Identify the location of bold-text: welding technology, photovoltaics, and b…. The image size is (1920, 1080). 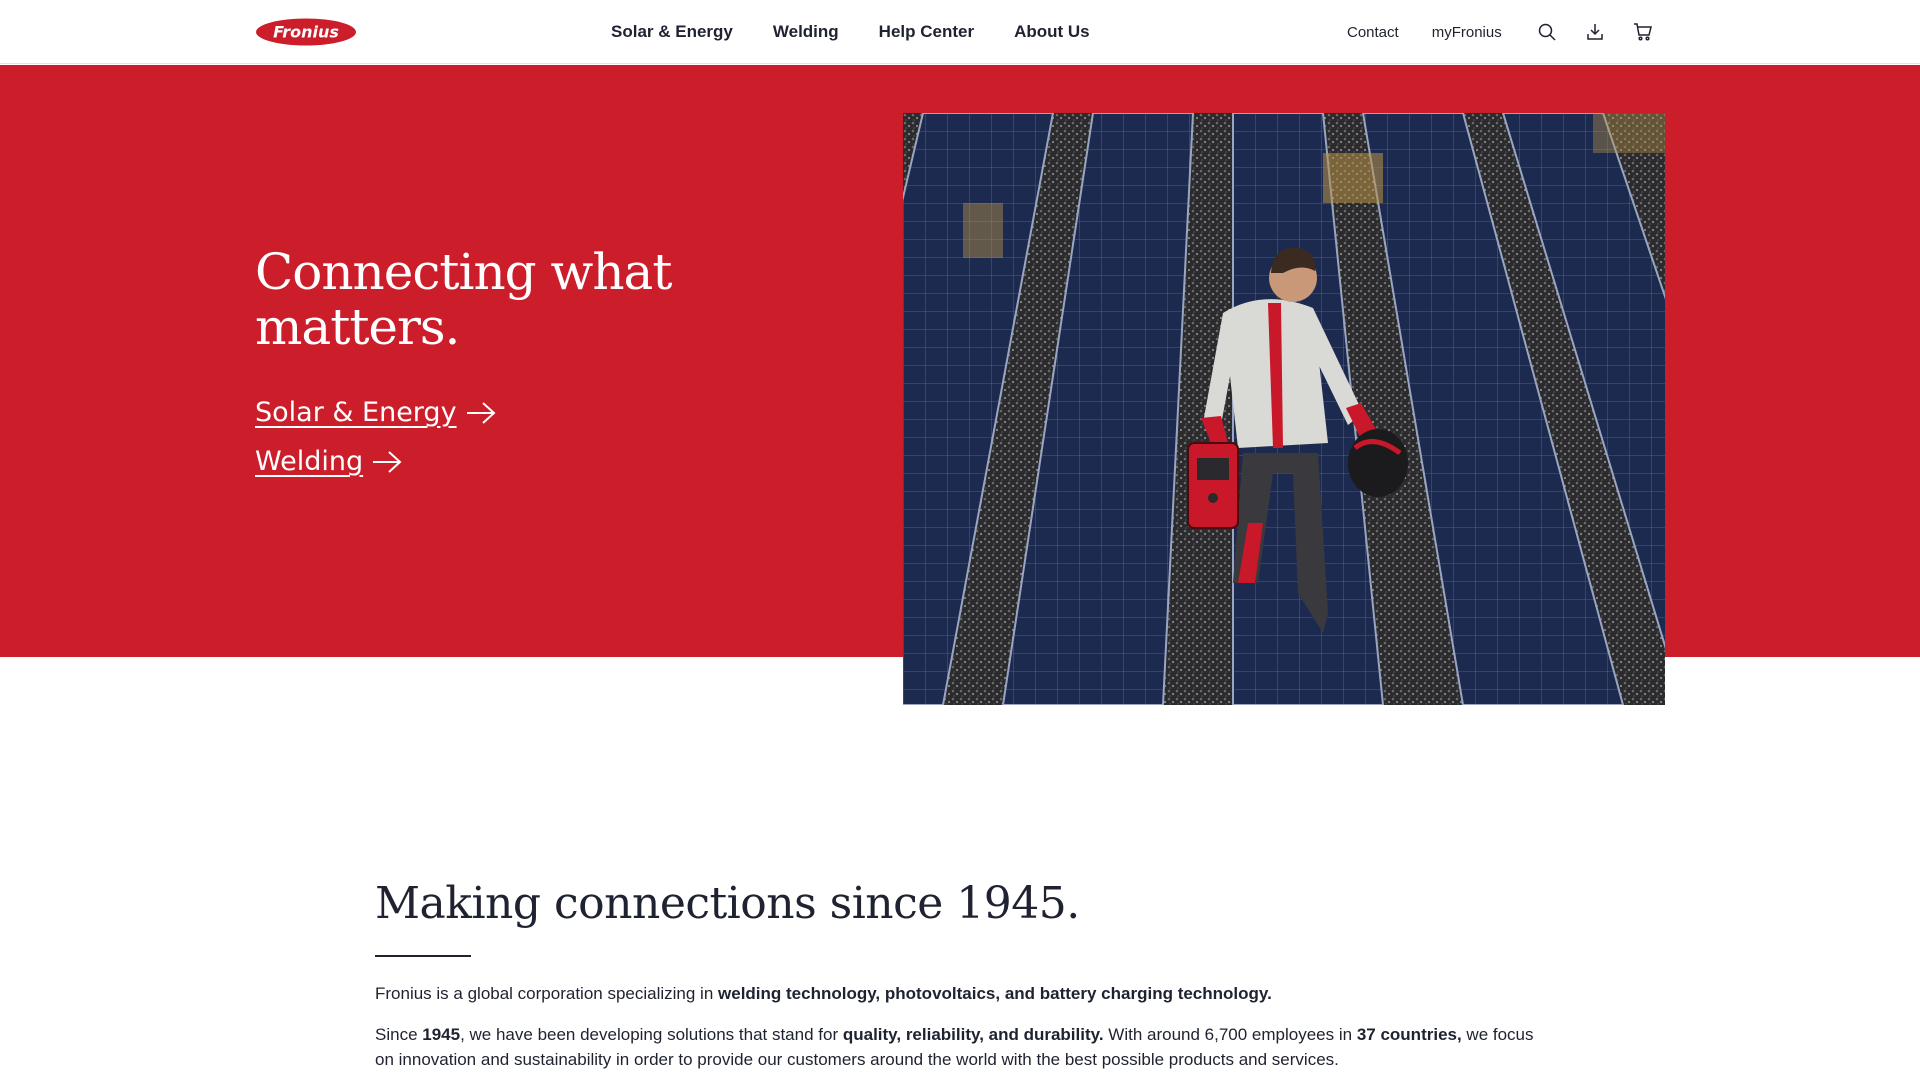
(995, 993).